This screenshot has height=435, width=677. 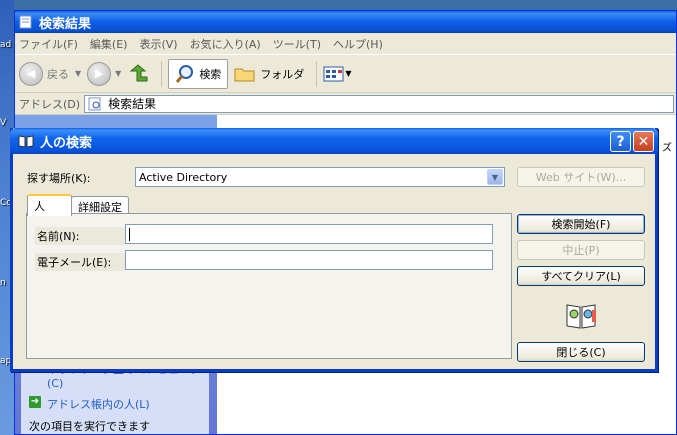 What do you see at coordinates (334, 141) in the screenshot?
I see `dialog-title-bar: 人の検索 ? ✕` at bounding box center [334, 141].